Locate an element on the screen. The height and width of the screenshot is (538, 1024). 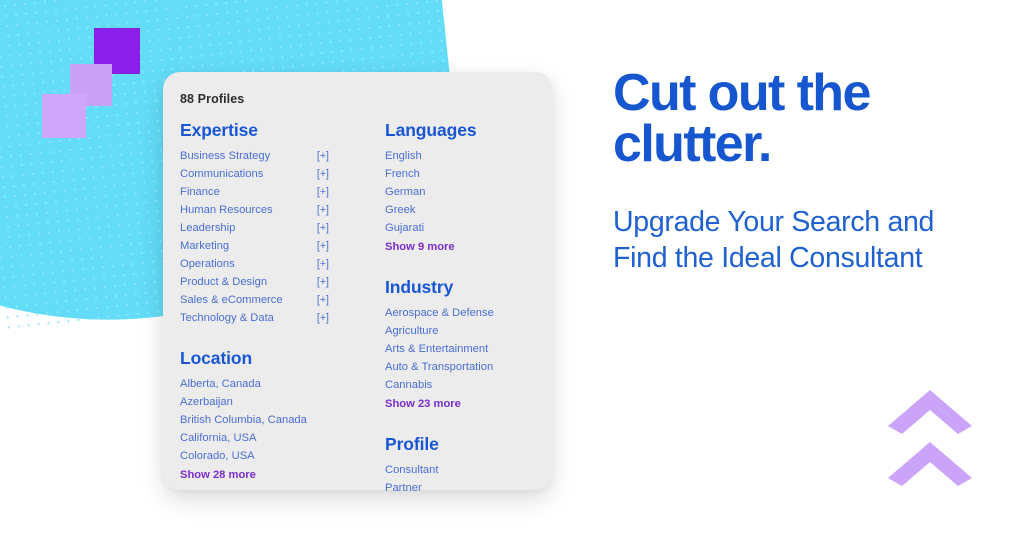
filter-item-california-usa: California, USA is located at coordinates (276, 438).